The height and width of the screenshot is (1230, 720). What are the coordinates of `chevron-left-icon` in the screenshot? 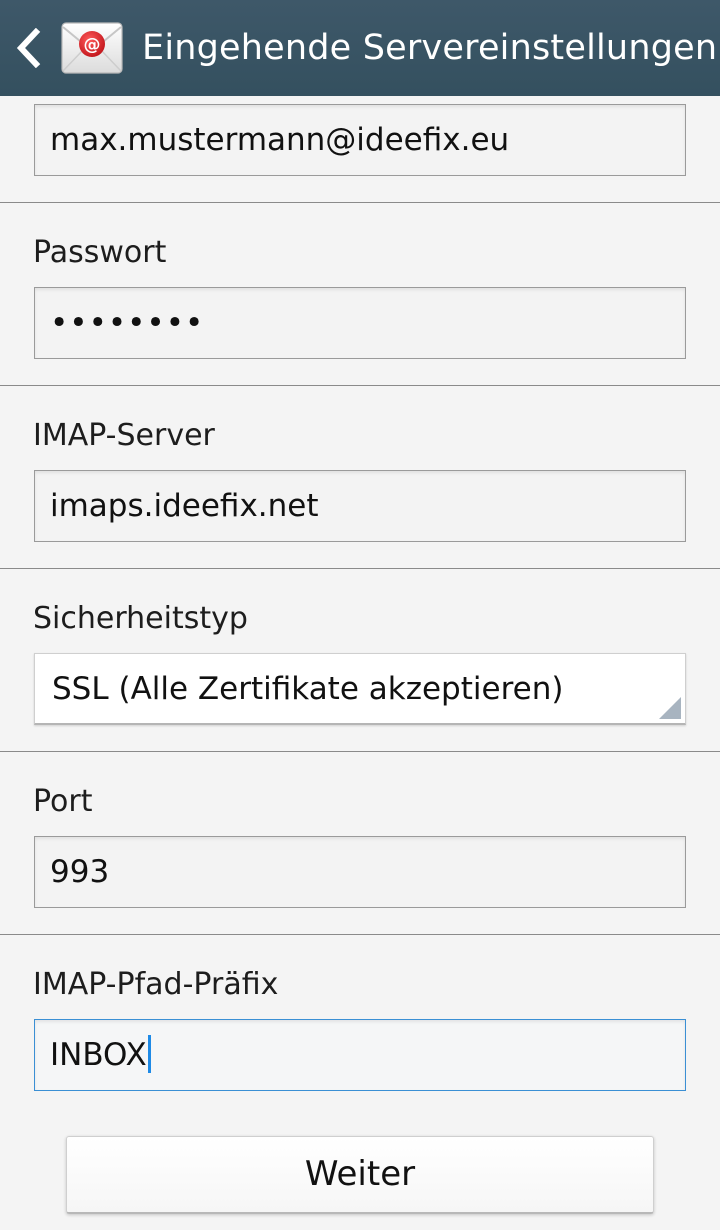 It's located at (28, 48).